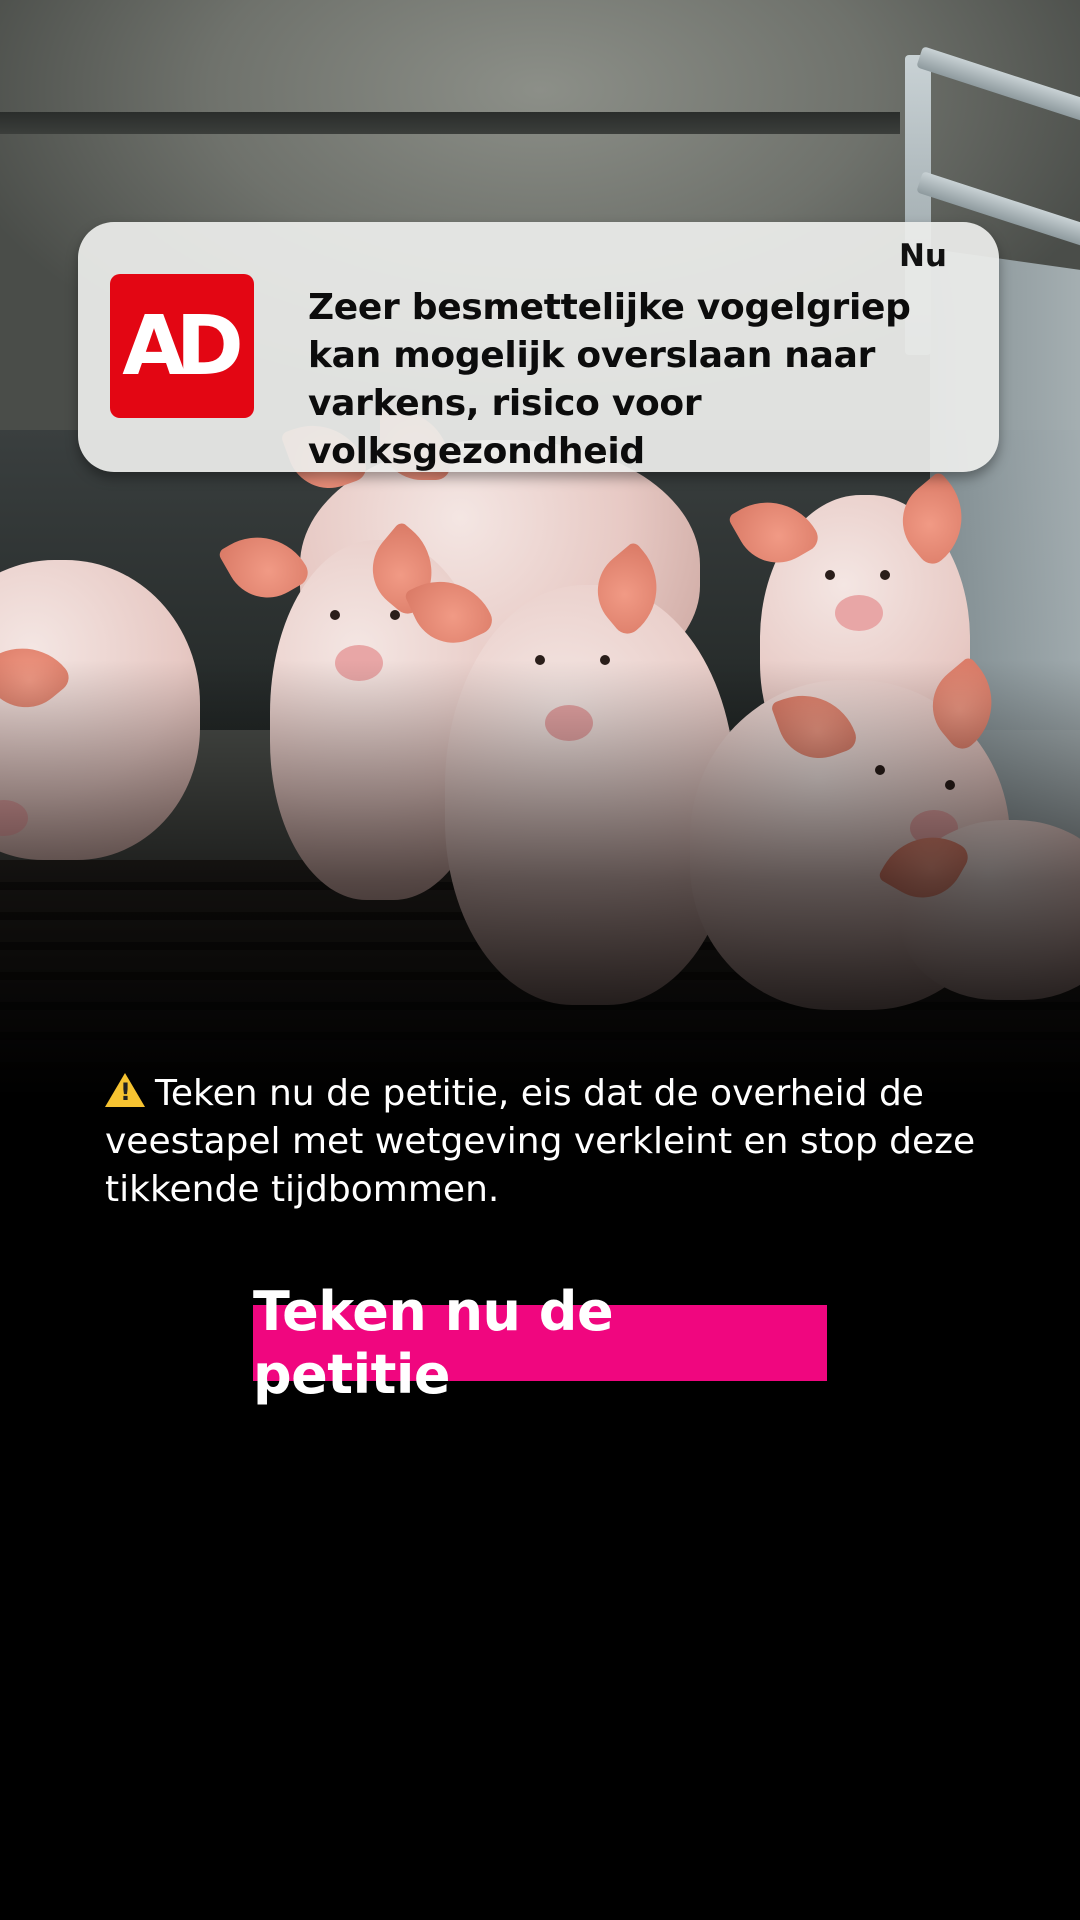 This screenshot has width=1080, height=1920. Describe the element at coordinates (922, 256) in the screenshot. I see `notification-time: Nu` at that location.